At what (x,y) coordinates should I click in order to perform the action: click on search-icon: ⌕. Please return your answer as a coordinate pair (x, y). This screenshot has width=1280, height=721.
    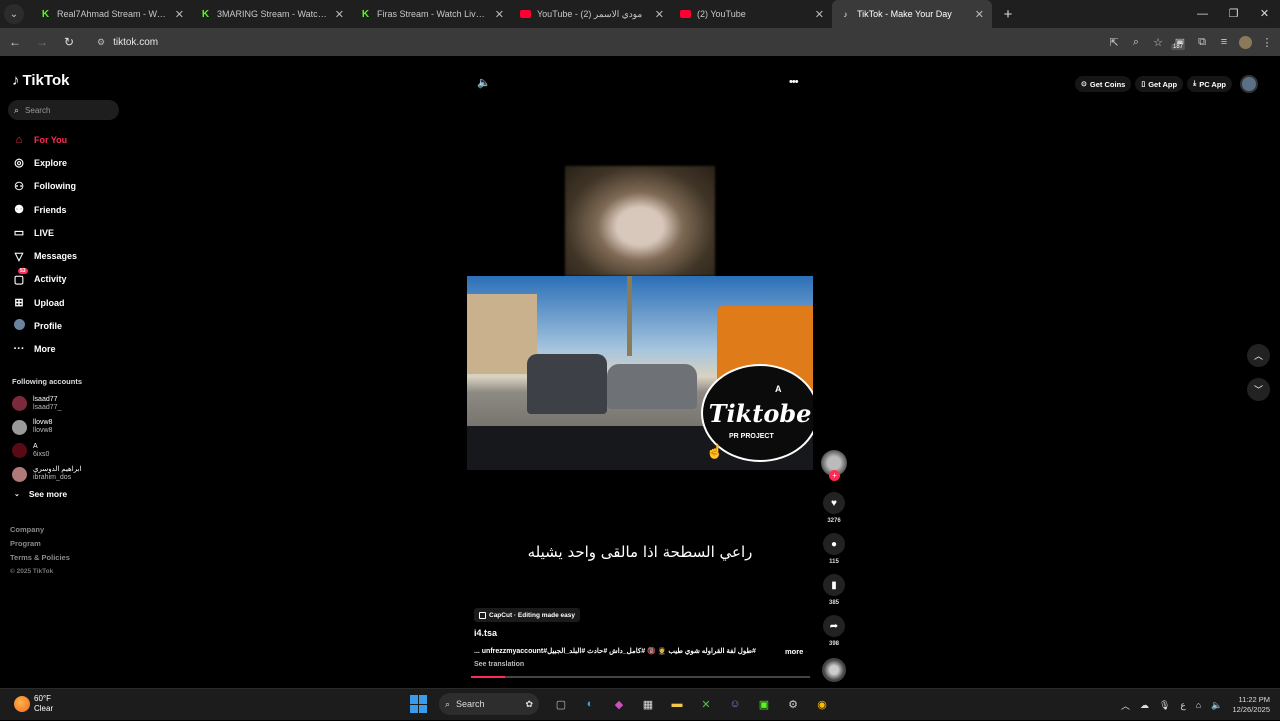
    Looking at the image, I should click on (17, 109).